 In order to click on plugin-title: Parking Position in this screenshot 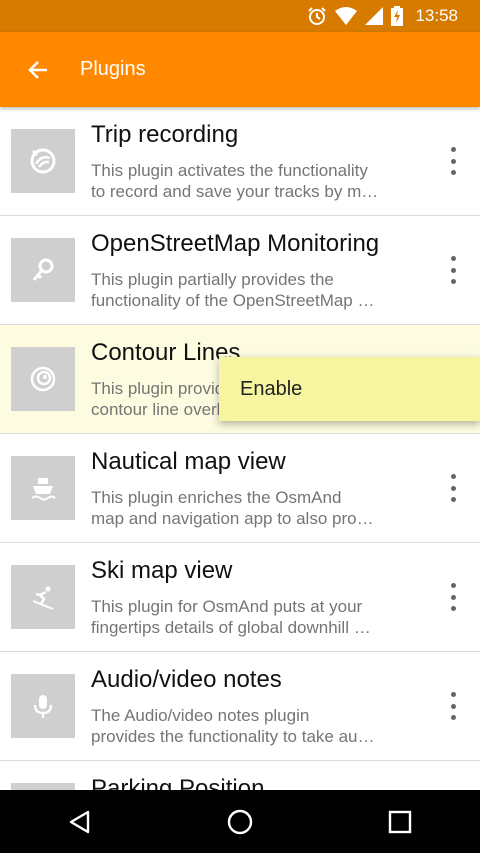, I will do `click(178, 782)`.